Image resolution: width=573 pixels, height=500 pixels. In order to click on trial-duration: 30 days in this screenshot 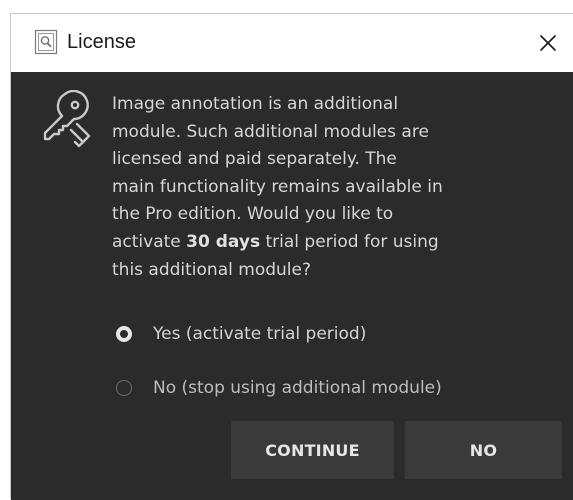, I will do `click(223, 241)`.